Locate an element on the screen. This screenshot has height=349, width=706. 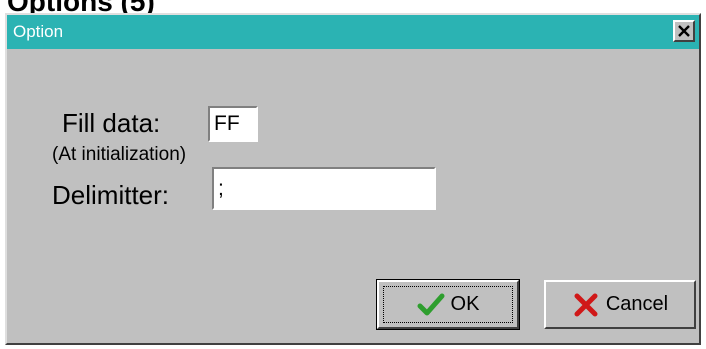
red-x-icon is located at coordinates (586, 304).